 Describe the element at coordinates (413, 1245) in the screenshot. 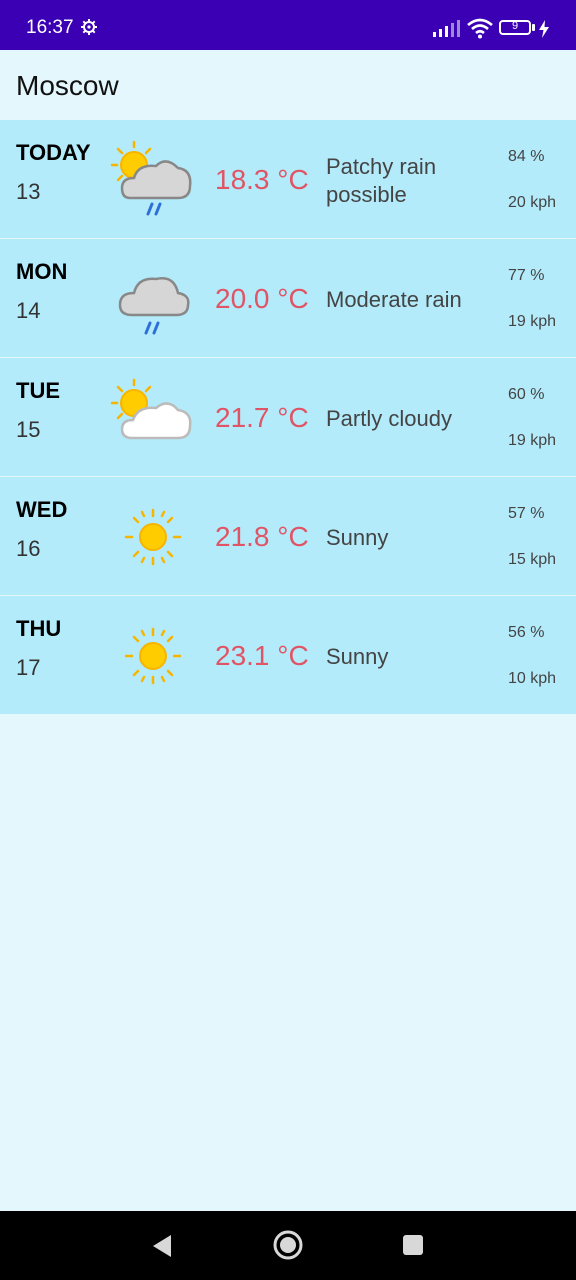

I see `recent-apps-icon` at that location.